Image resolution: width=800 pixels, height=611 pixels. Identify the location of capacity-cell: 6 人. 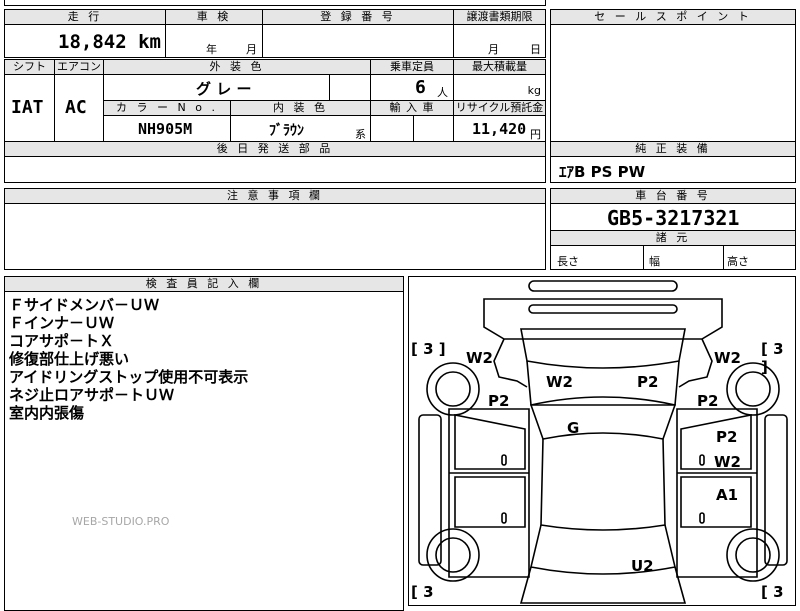
(412, 87).